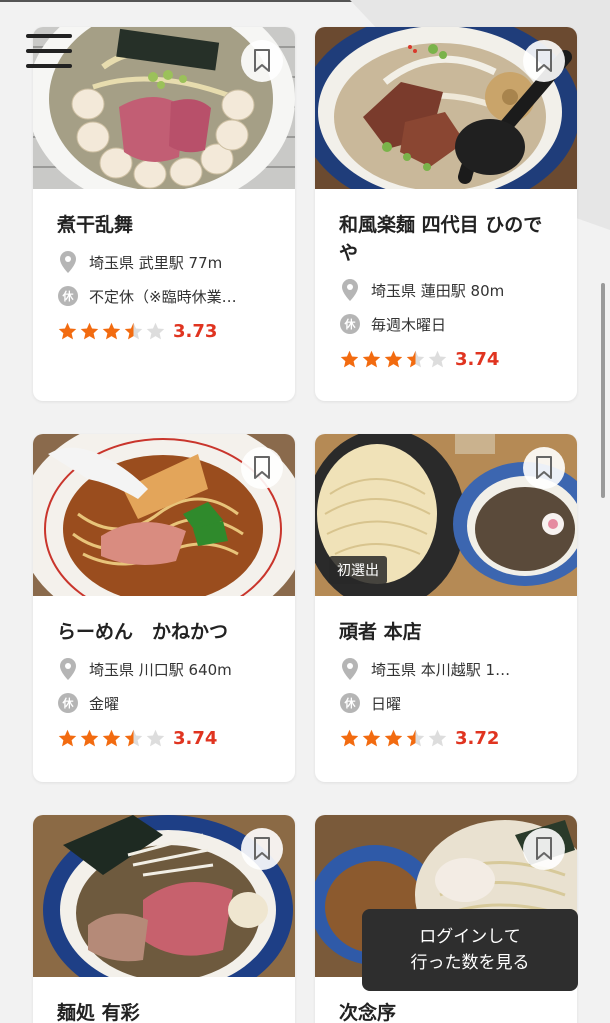 The image size is (610, 1023). Describe the element at coordinates (165, 703) in the screenshot. I see `shop-holiday: 休 金曜` at that location.